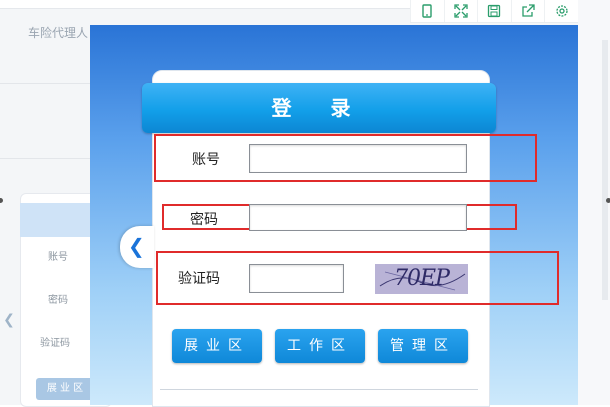 Image resolution: width=610 pixels, height=407 pixels. I want to click on captcha-image: 70EP, so click(421, 279).